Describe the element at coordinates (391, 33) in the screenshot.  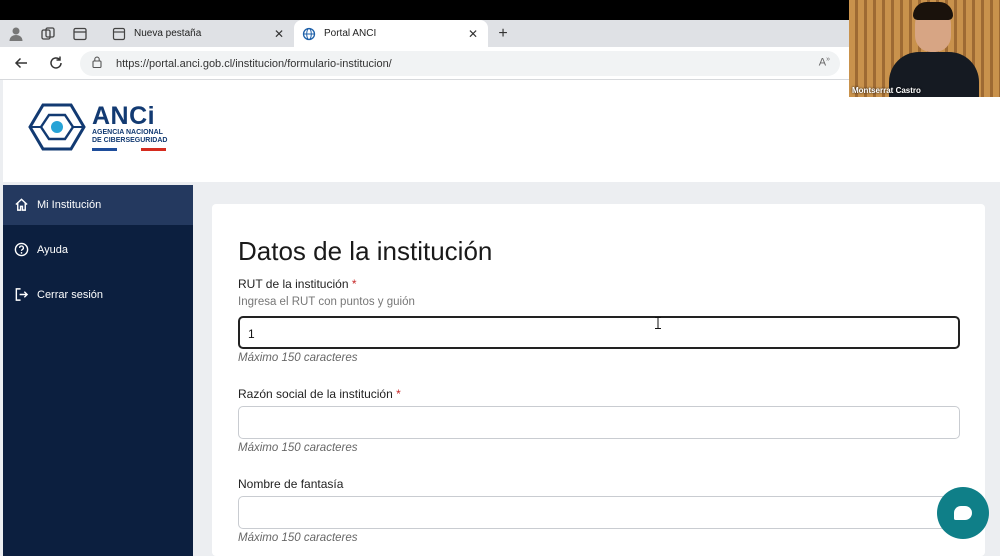
I see `tab-portal-anci: Portal ANCI ✕` at that location.